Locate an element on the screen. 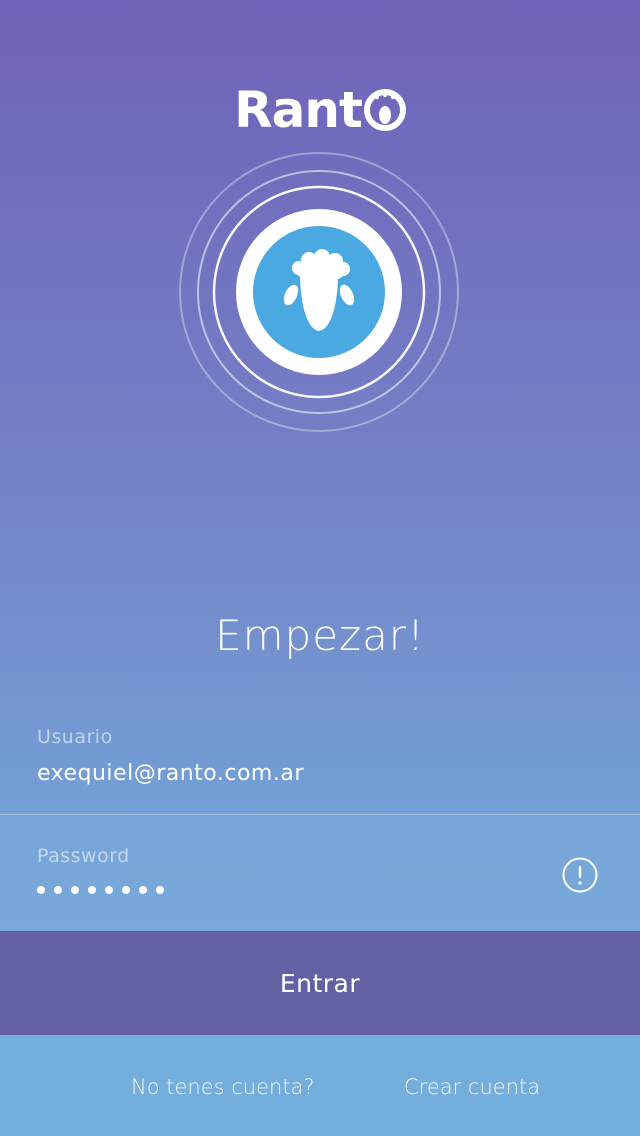  app-logo-text: Rant is located at coordinates (298, 110).